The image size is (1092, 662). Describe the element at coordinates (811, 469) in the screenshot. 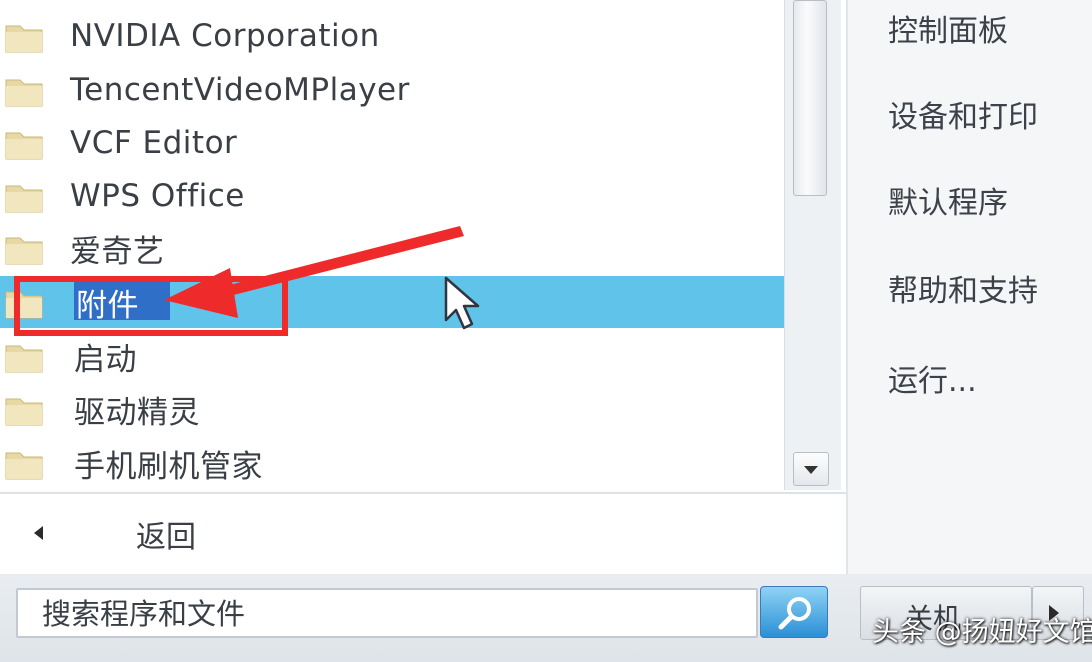

I see `scroll-down-button` at that location.